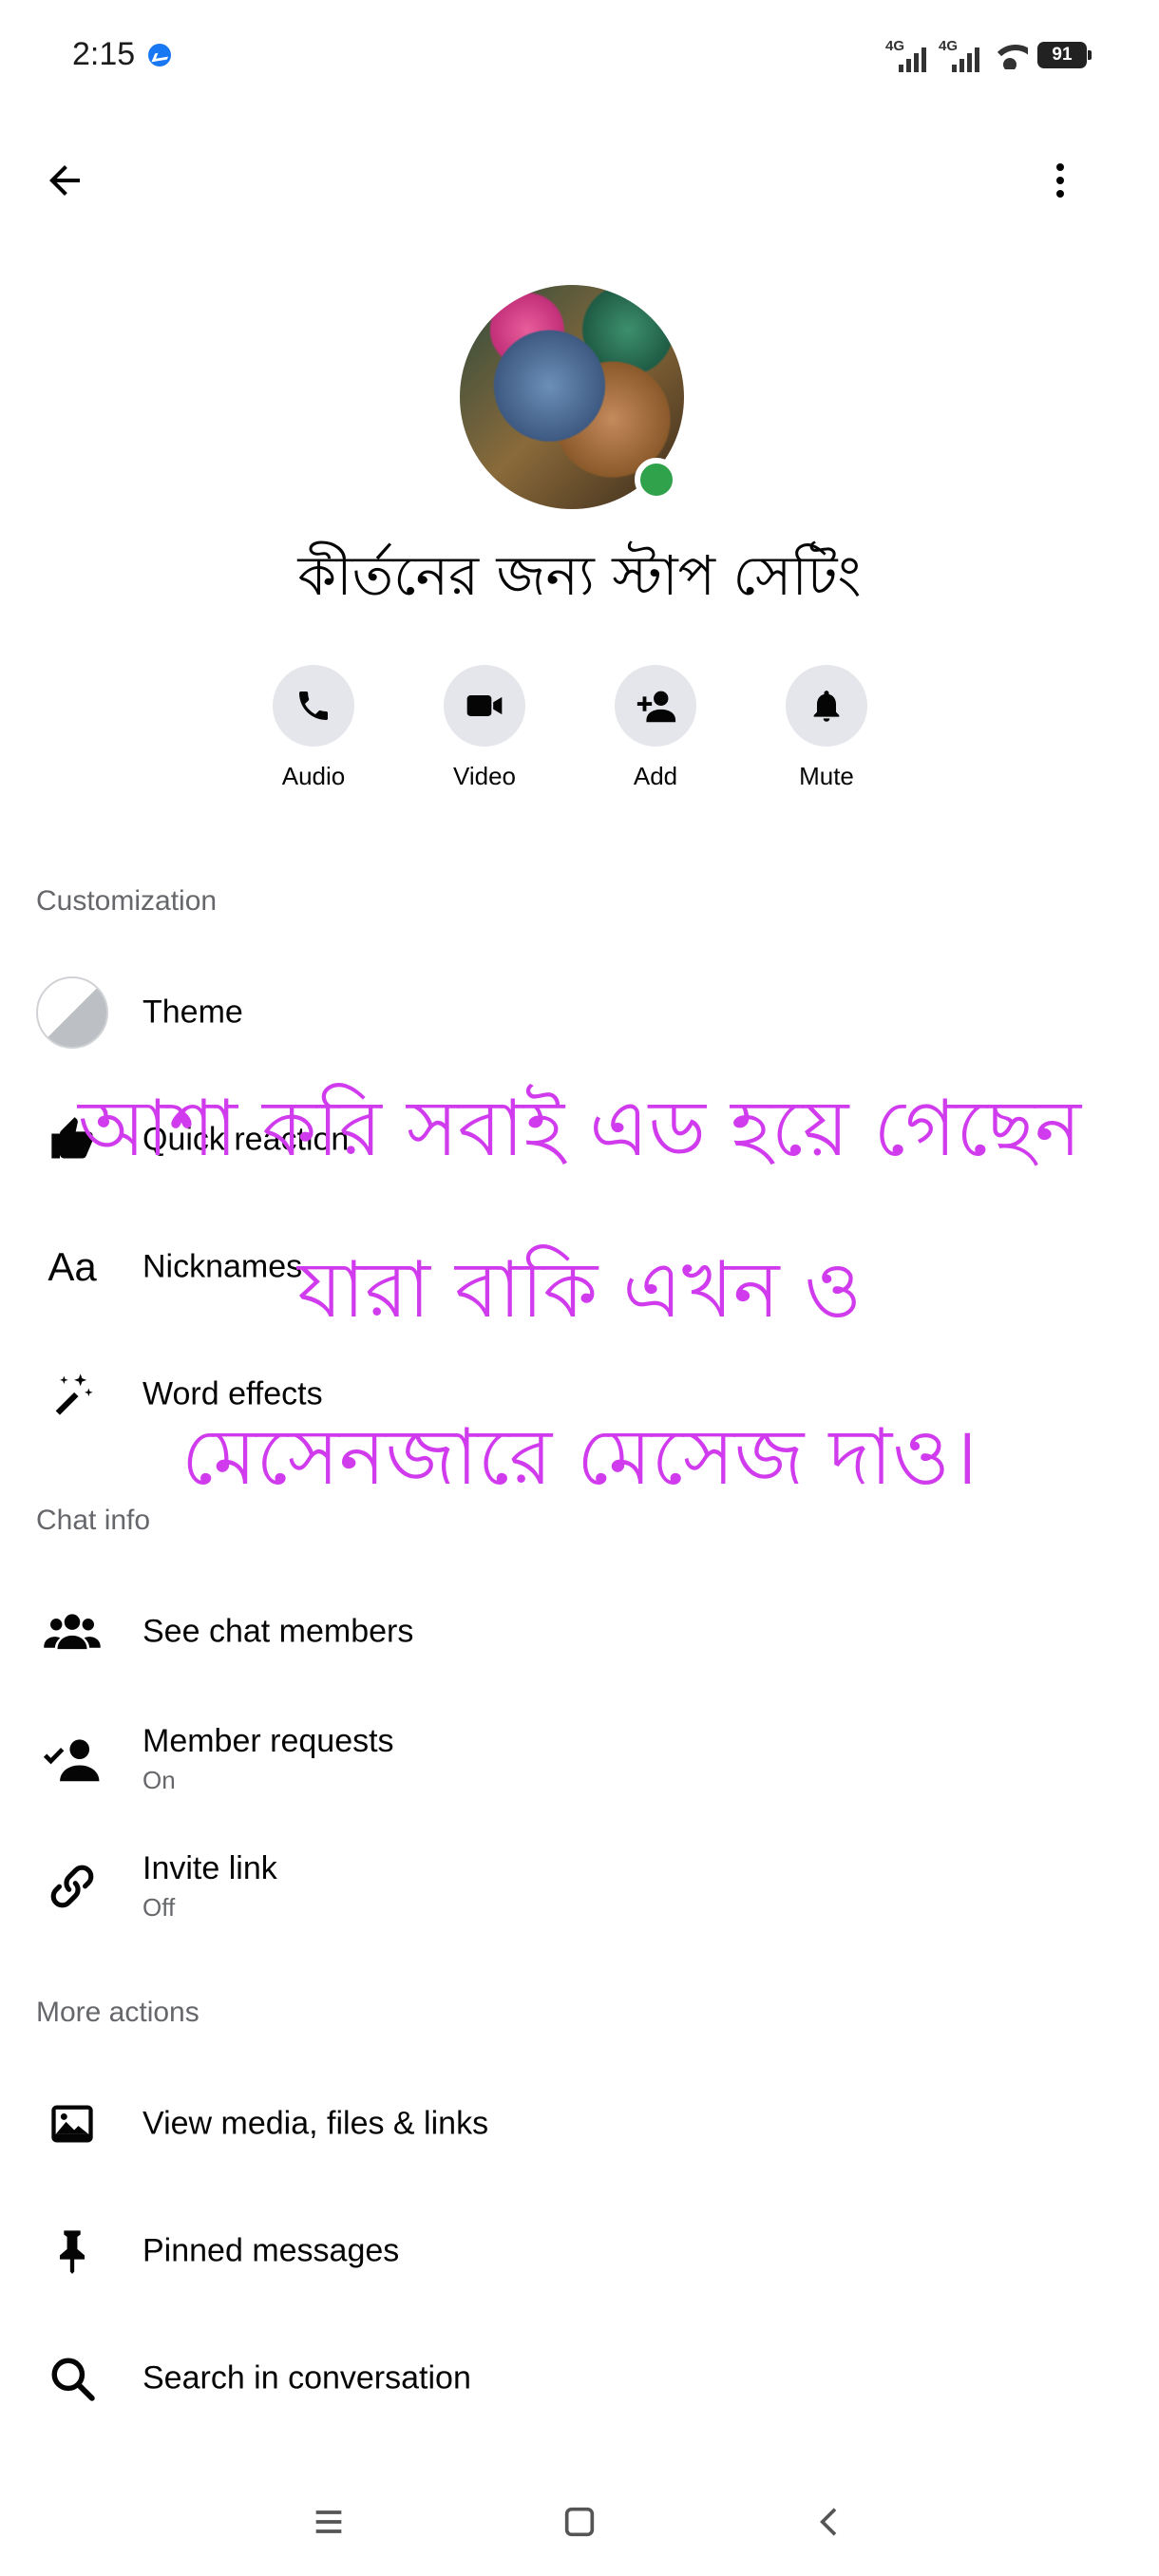 The image size is (1159, 2576). Describe the element at coordinates (72, 2252) in the screenshot. I see `pin-icon` at that location.